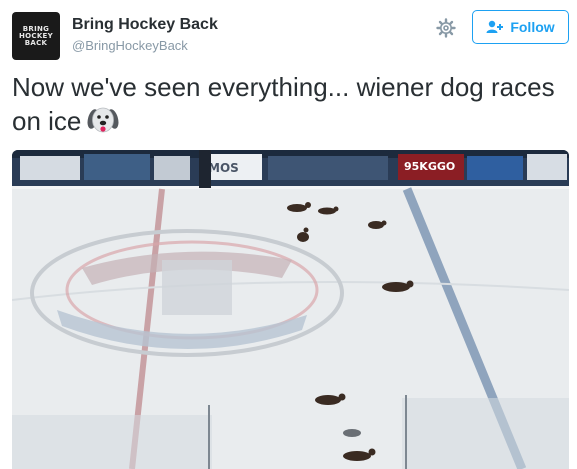 Image resolution: width=577 pixels, height=469 pixels. Describe the element at coordinates (130, 45) in the screenshot. I see `author-handle: @BringHockeyBack` at that location.